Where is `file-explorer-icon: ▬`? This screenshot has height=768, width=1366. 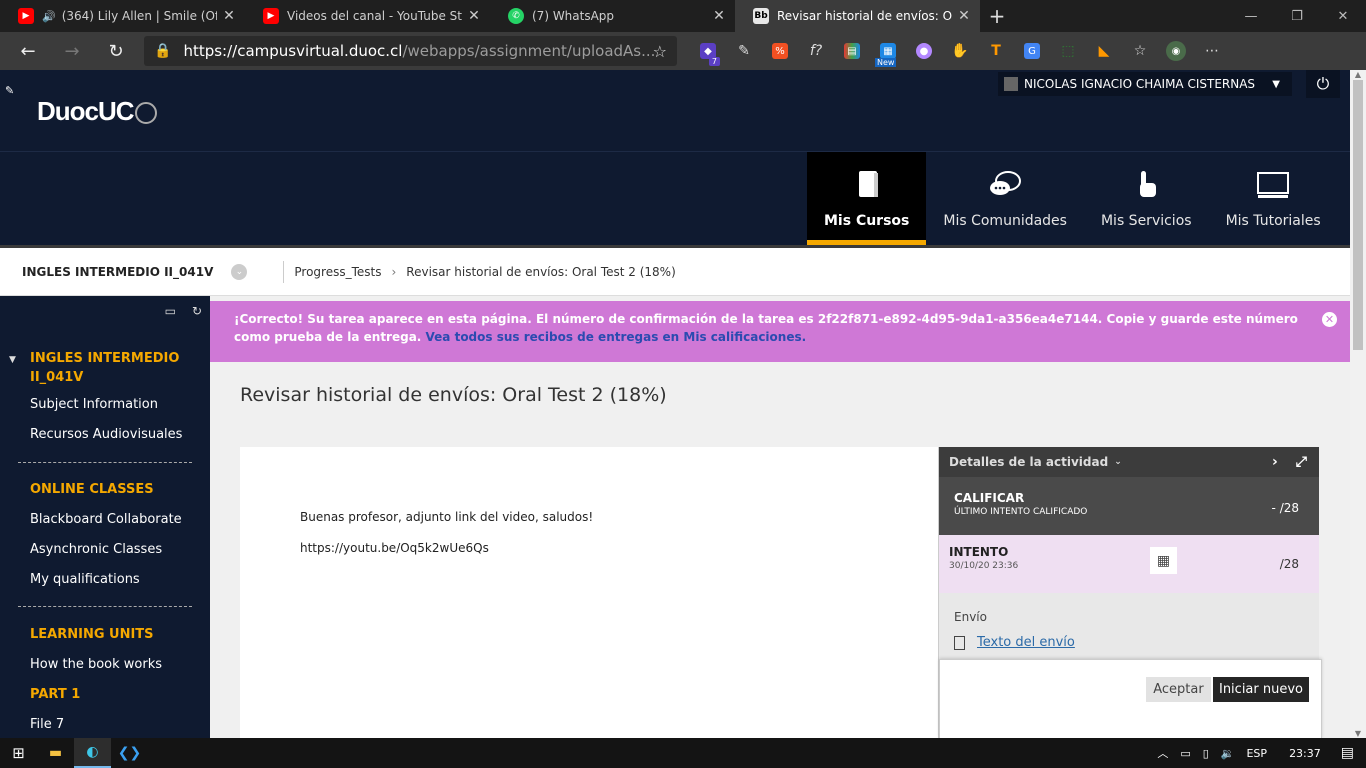
file-explorer-icon: ▬ is located at coordinates (55, 753).